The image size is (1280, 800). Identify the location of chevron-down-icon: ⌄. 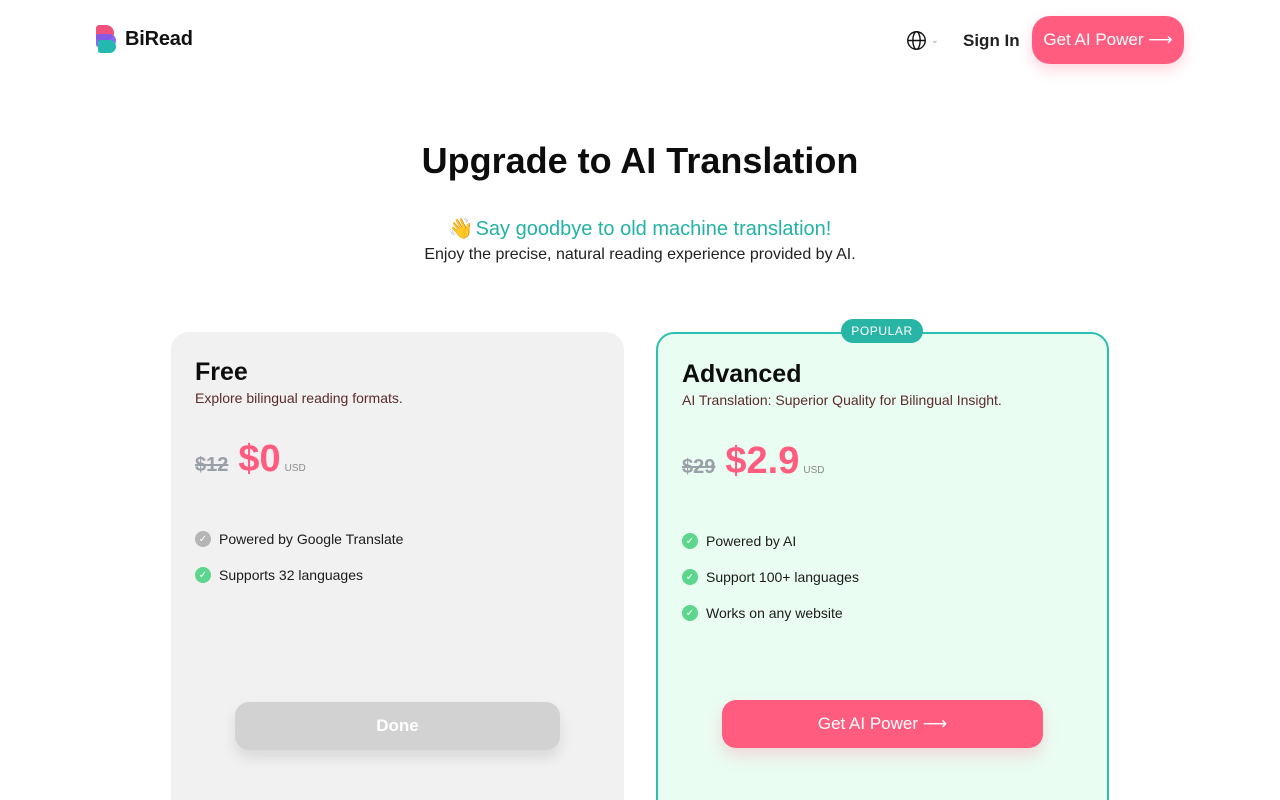
(935, 40).